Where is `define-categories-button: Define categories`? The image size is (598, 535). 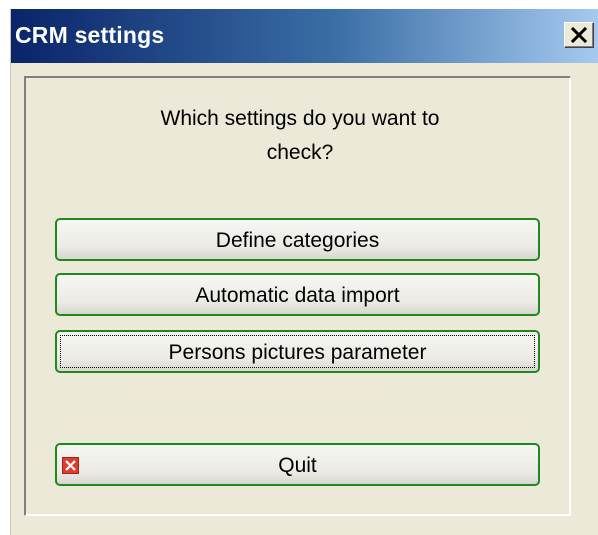 define-categories-button: Define categories is located at coordinates (297, 239).